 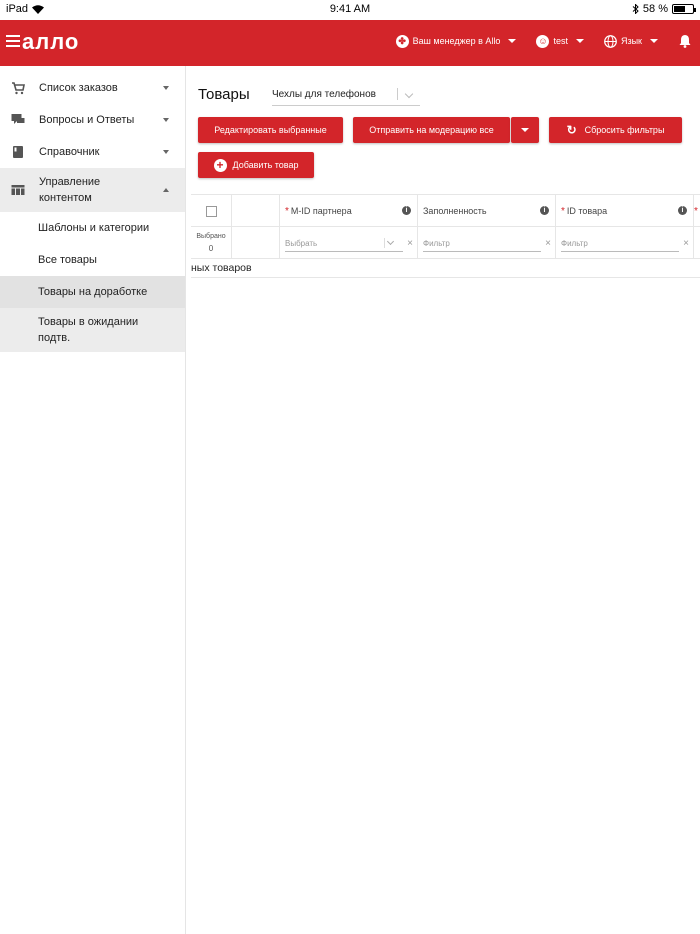 What do you see at coordinates (445, 277) in the screenshot?
I see `divider` at bounding box center [445, 277].